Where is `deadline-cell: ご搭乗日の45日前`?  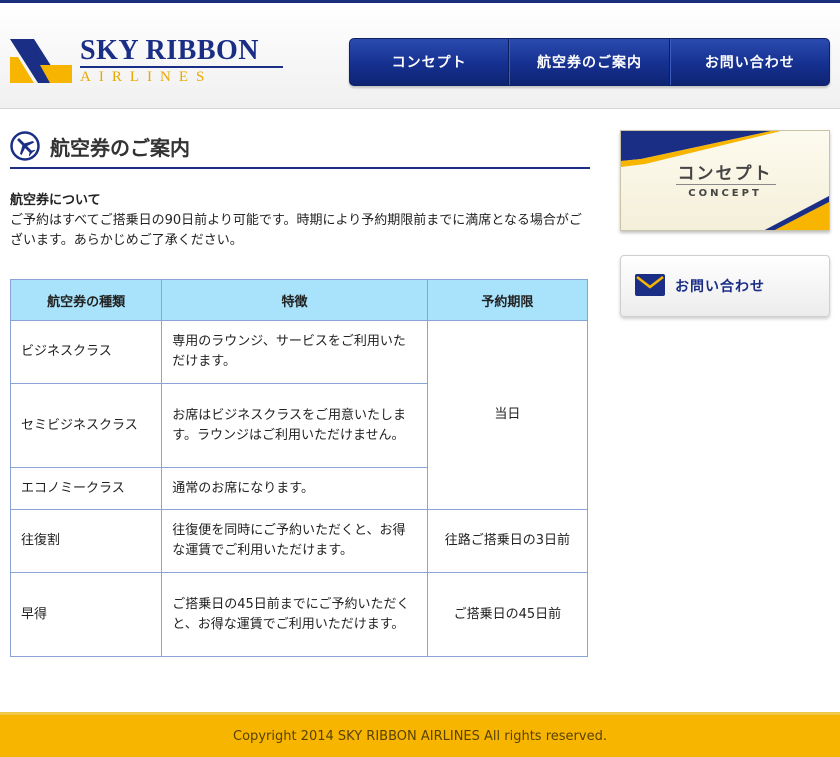
deadline-cell: ご搭乗日の45日前 is located at coordinates (507, 614).